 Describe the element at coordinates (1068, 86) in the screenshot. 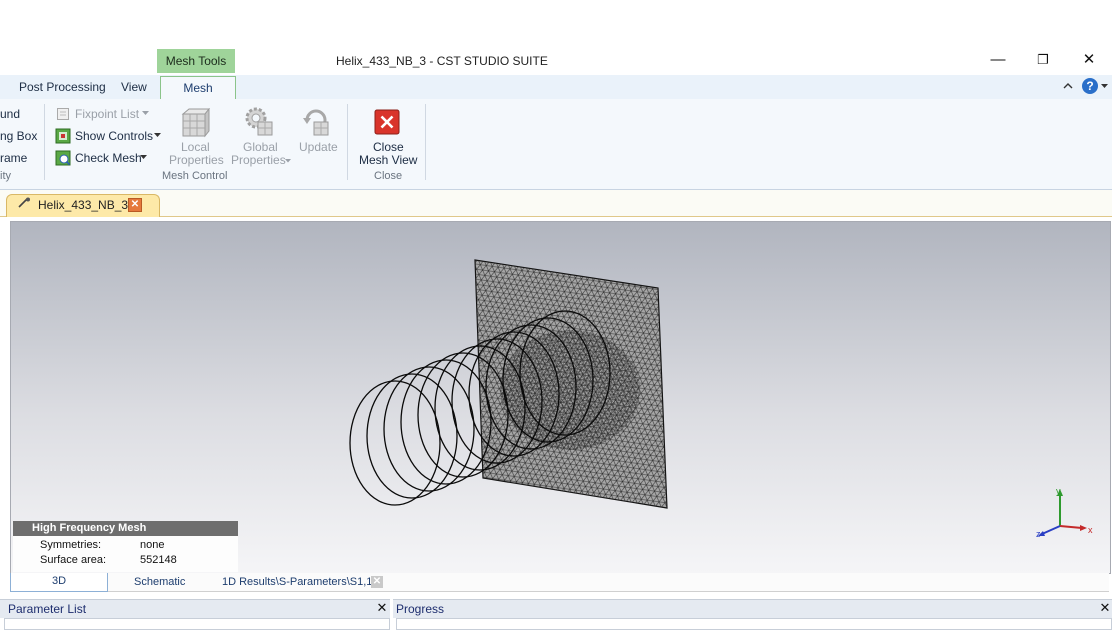

I see `minimize-ribbon-icon` at that location.